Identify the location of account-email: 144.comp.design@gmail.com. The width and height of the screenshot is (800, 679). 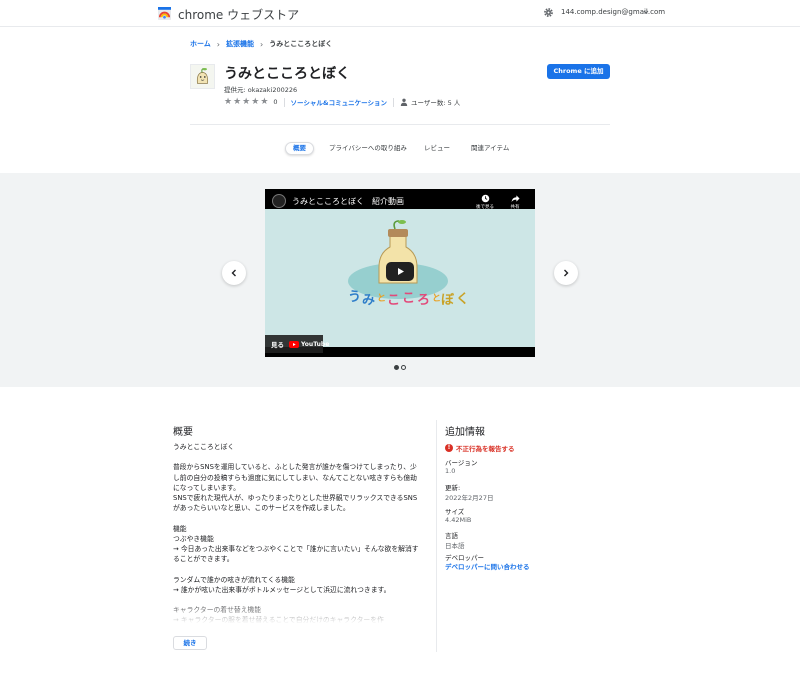
(613, 12).